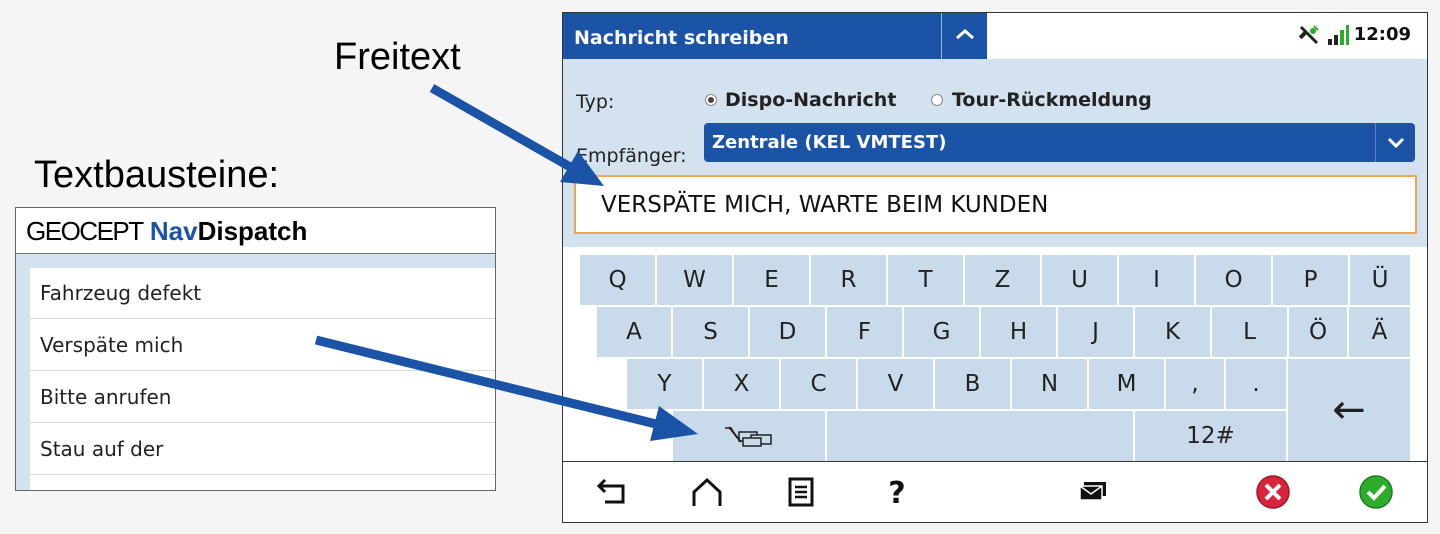 Image resolution: width=1440 pixels, height=534 pixels. What do you see at coordinates (818, 384) in the screenshot?
I see `key-c: C` at bounding box center [818, 384].